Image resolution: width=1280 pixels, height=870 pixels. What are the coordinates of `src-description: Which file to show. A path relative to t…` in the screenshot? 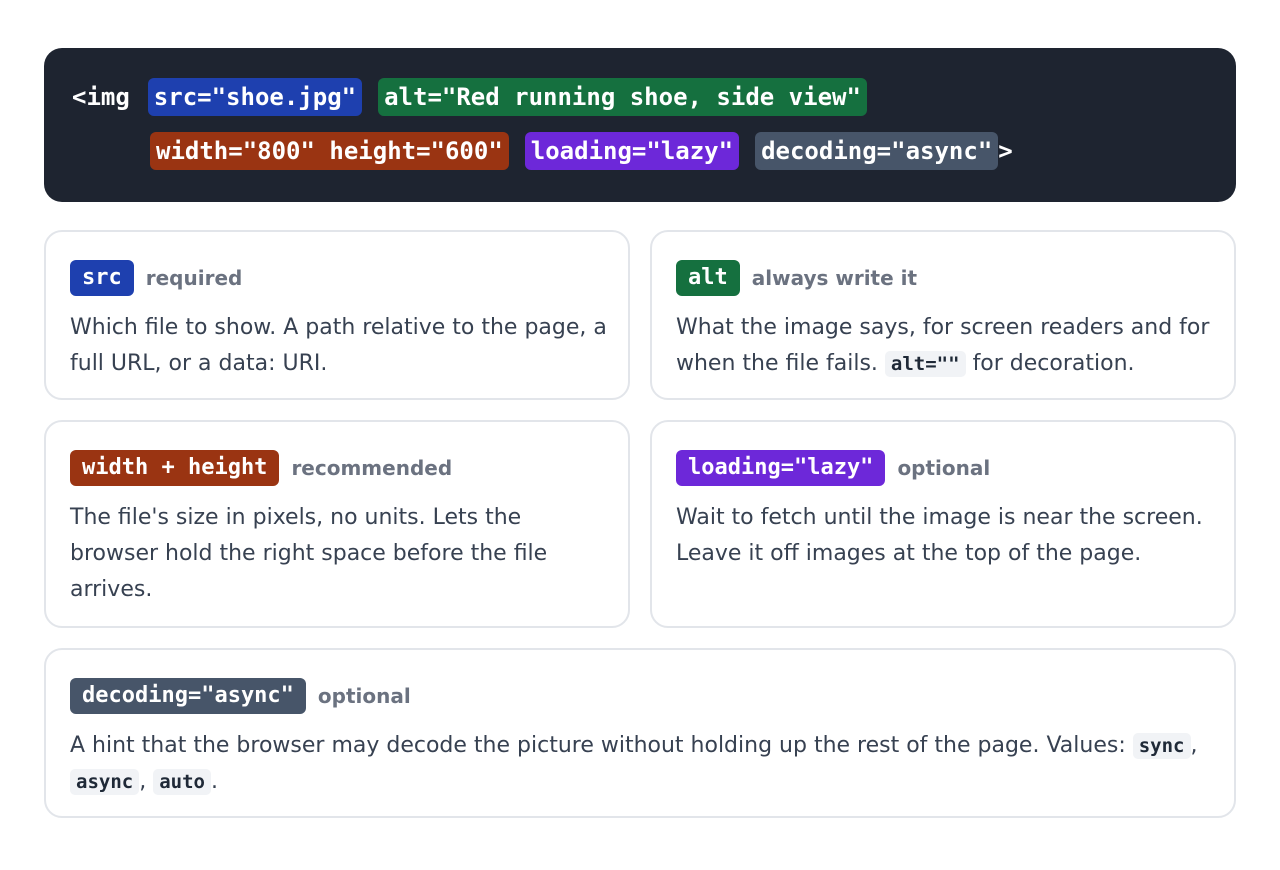 It's located at (338, 345).